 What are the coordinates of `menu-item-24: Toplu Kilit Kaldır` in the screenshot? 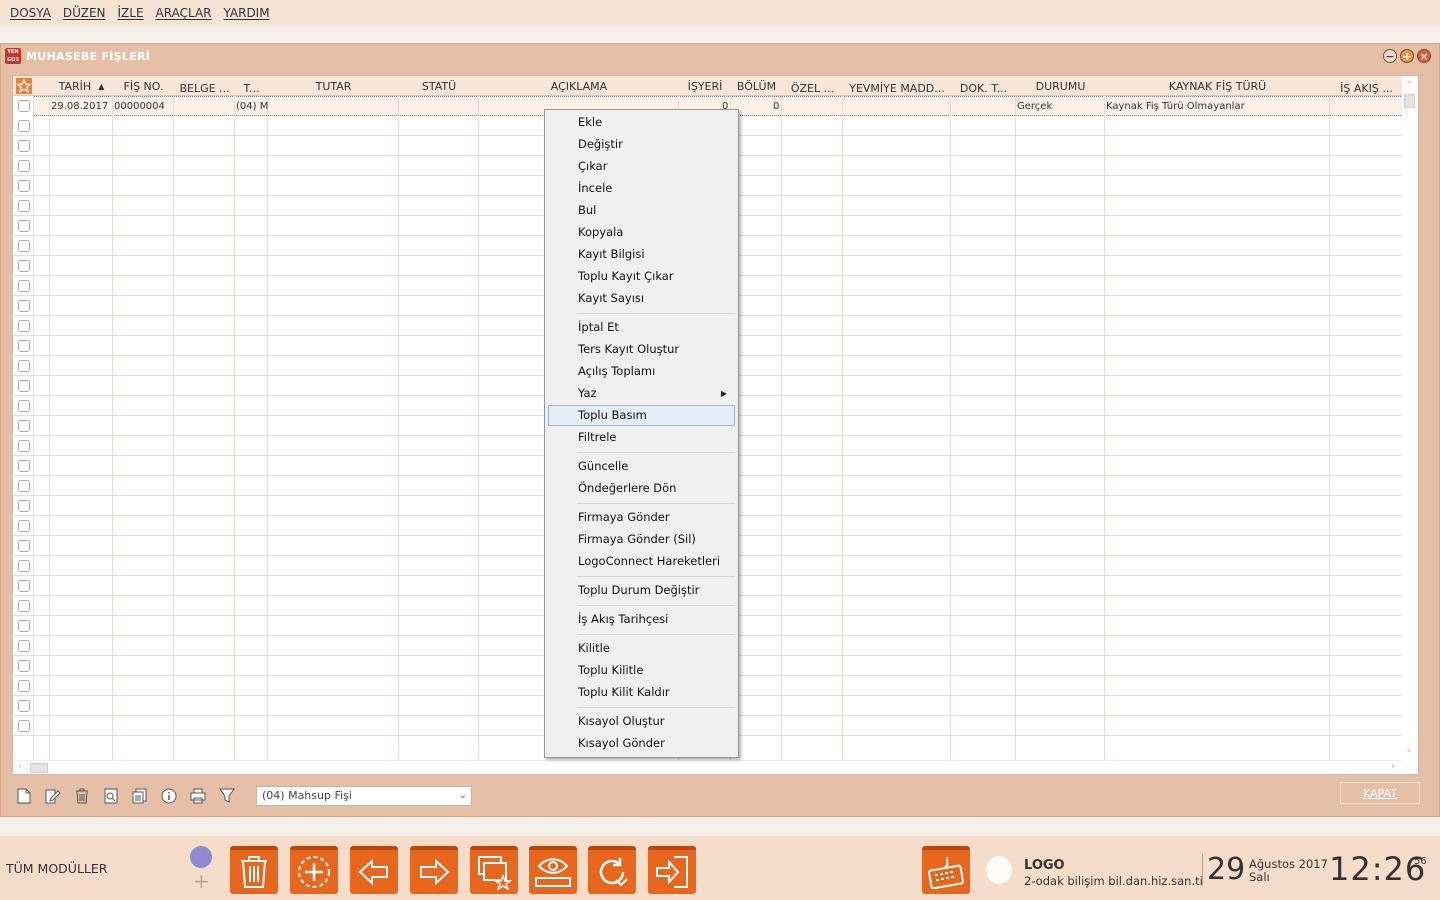 It's located at (641, 692).